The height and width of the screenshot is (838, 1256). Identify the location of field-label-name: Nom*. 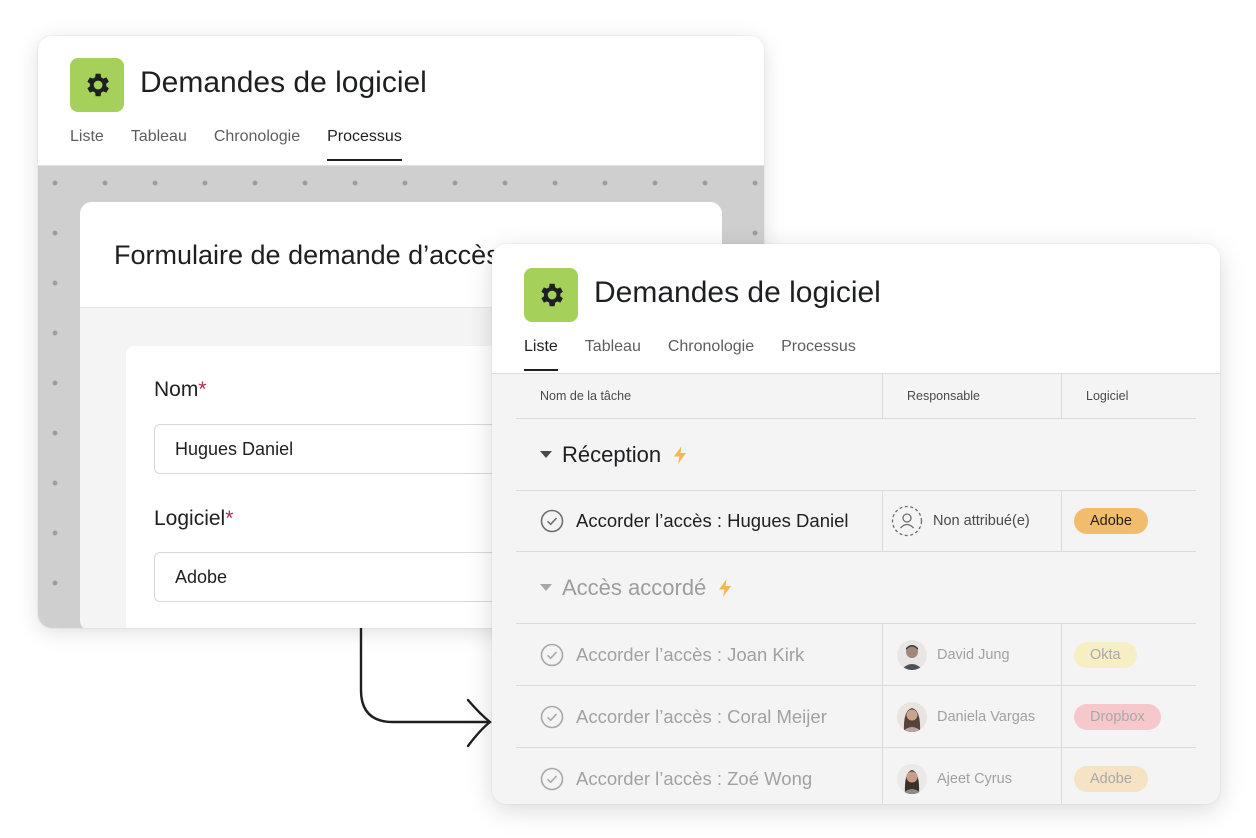
(180, 390).